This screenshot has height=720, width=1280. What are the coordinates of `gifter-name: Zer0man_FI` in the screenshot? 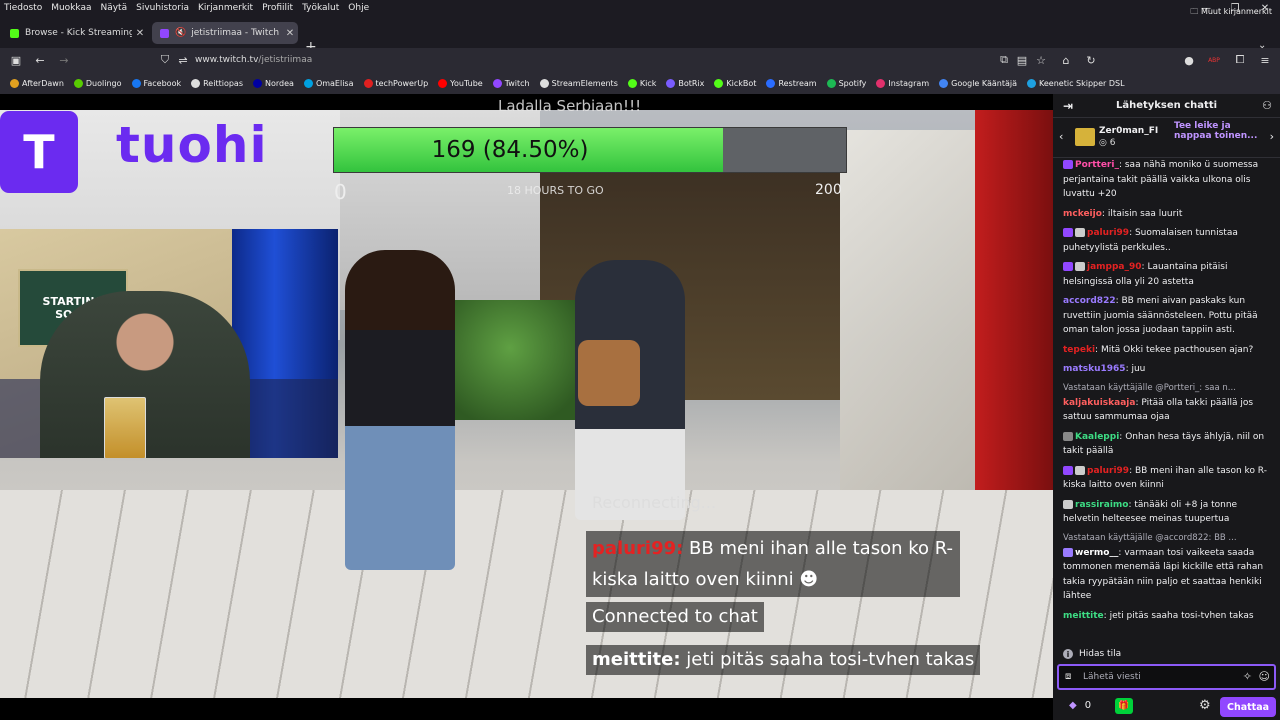 It's located at (1128, 131).